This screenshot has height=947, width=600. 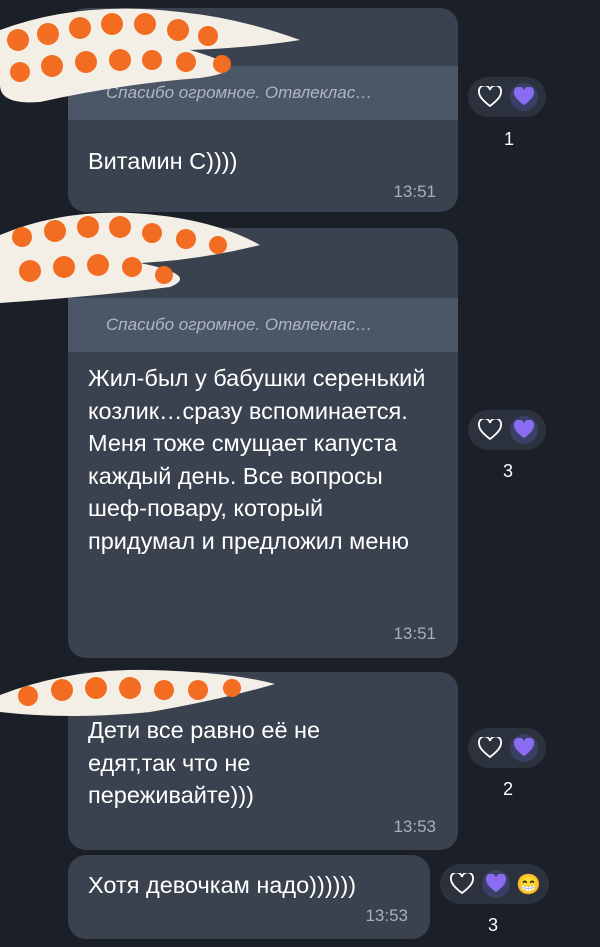 I want to click on reaction-count: 2, so click(x=508, y=789).